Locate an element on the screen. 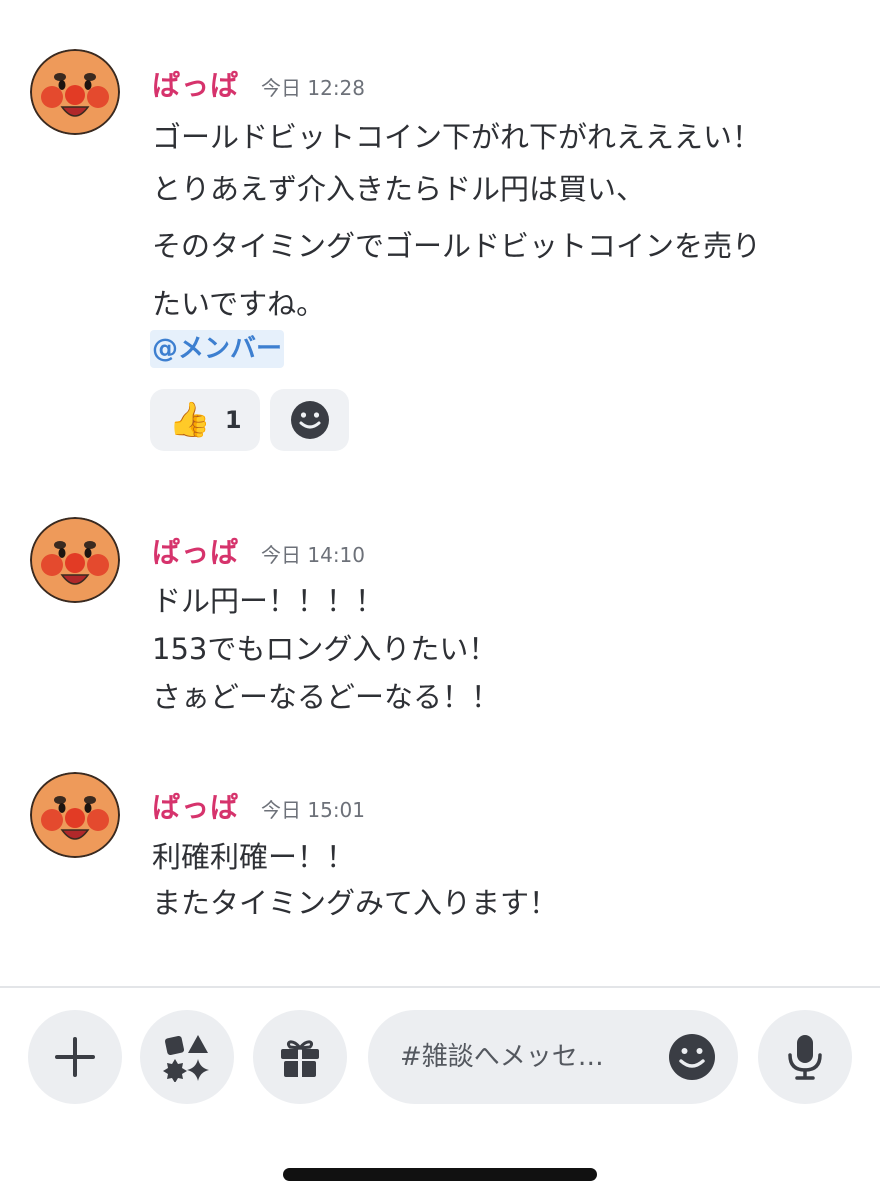 The height and width of the screenshot is (1200, 880). voice-button is located at coordinates (805, 1057).